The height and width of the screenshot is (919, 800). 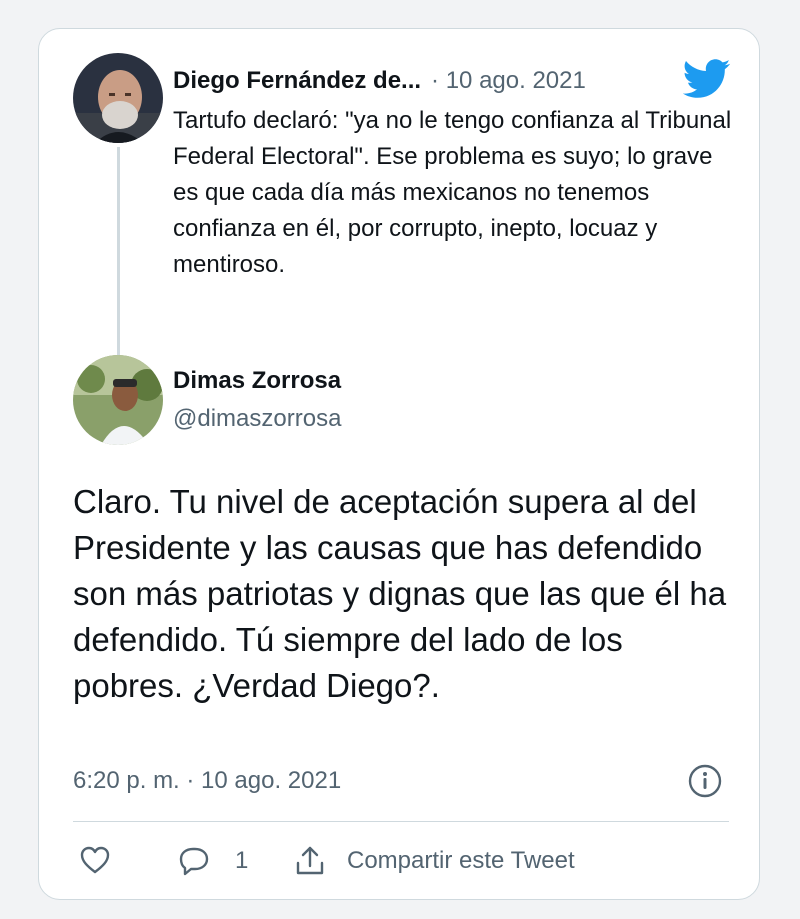 I want to click on quoted-tweet-header: Diego Fernández de... · 10 ago. 2021, so click(x=463, y=81).